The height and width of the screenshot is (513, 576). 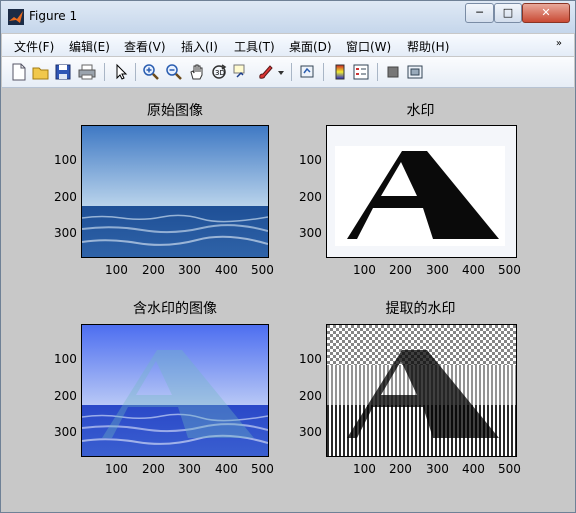 What do you see at coordinates (415, 72) in the screenshot?
I see `show-plot-tools-icon` at bounding box center [415, 72].